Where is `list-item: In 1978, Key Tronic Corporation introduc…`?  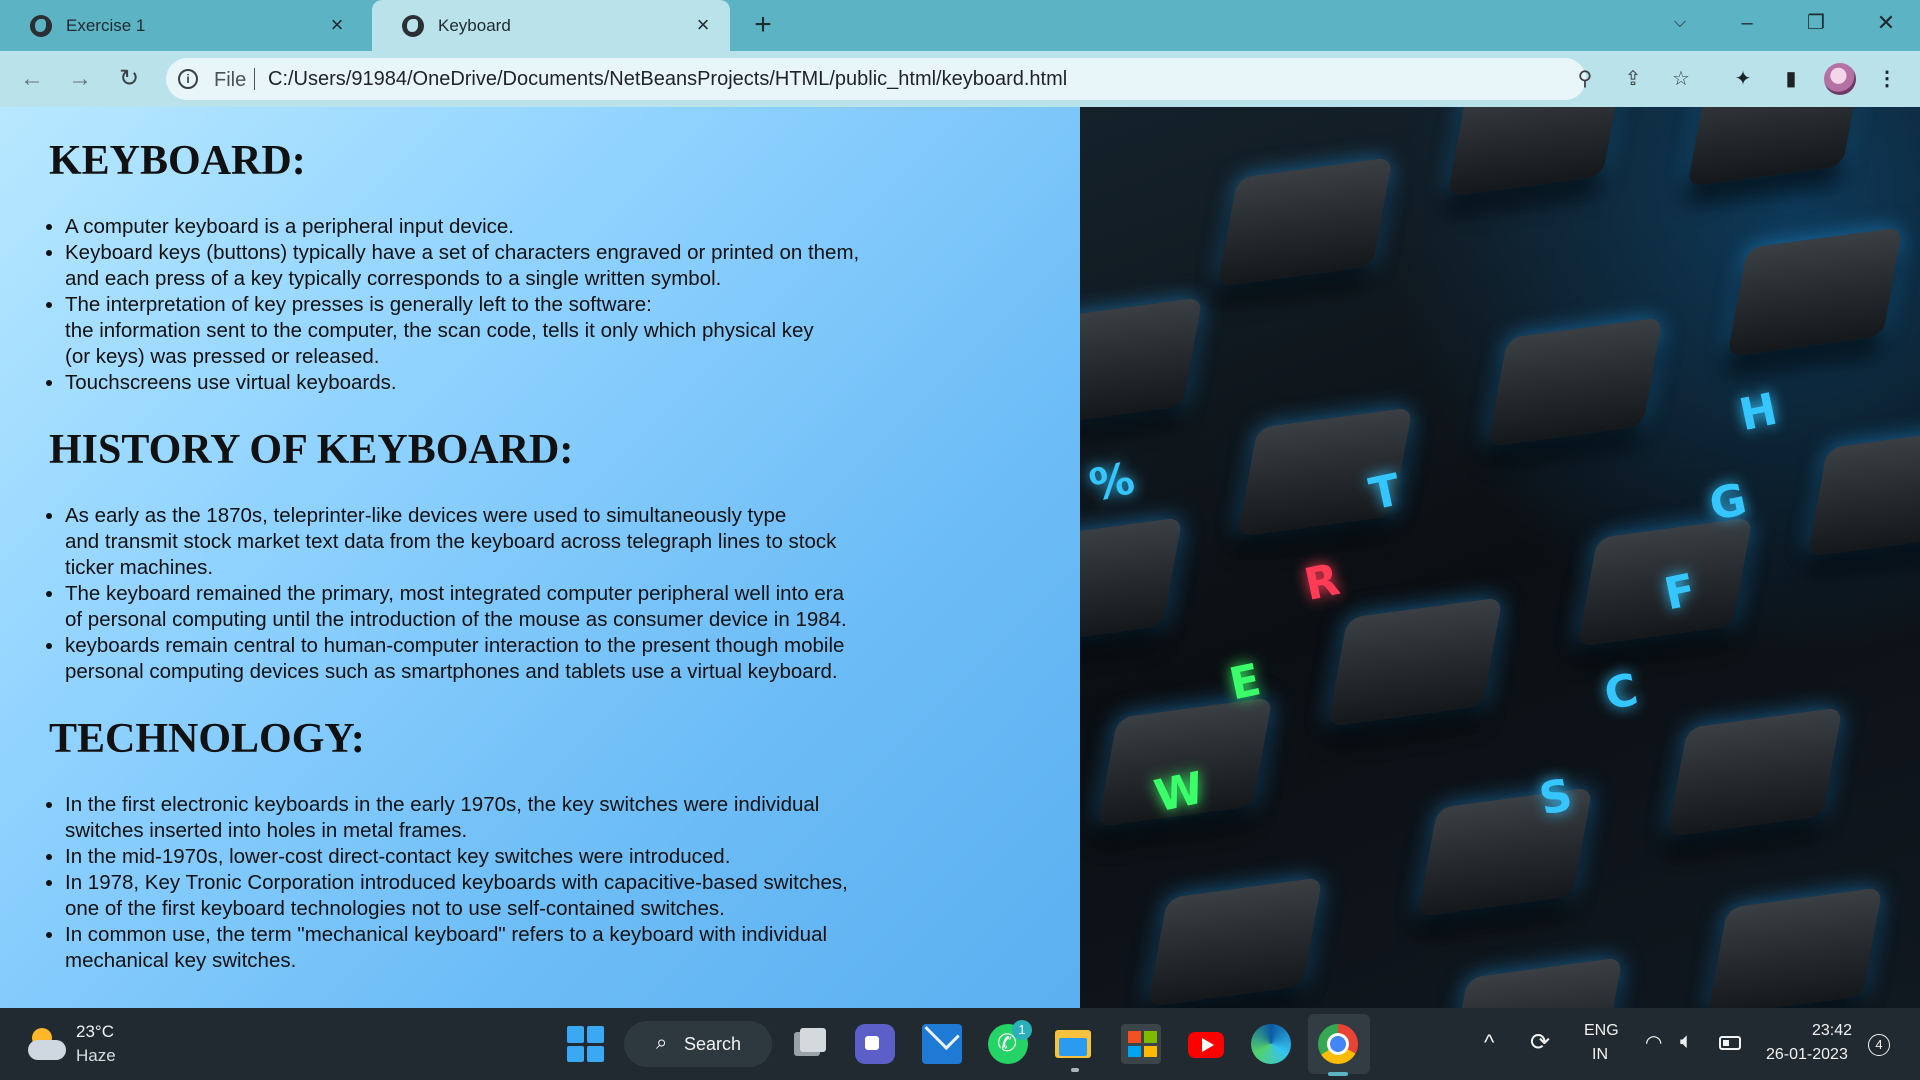
list-item: In 1978, Key Tronic Corporation introduc… is located at coordinates (545, 896).